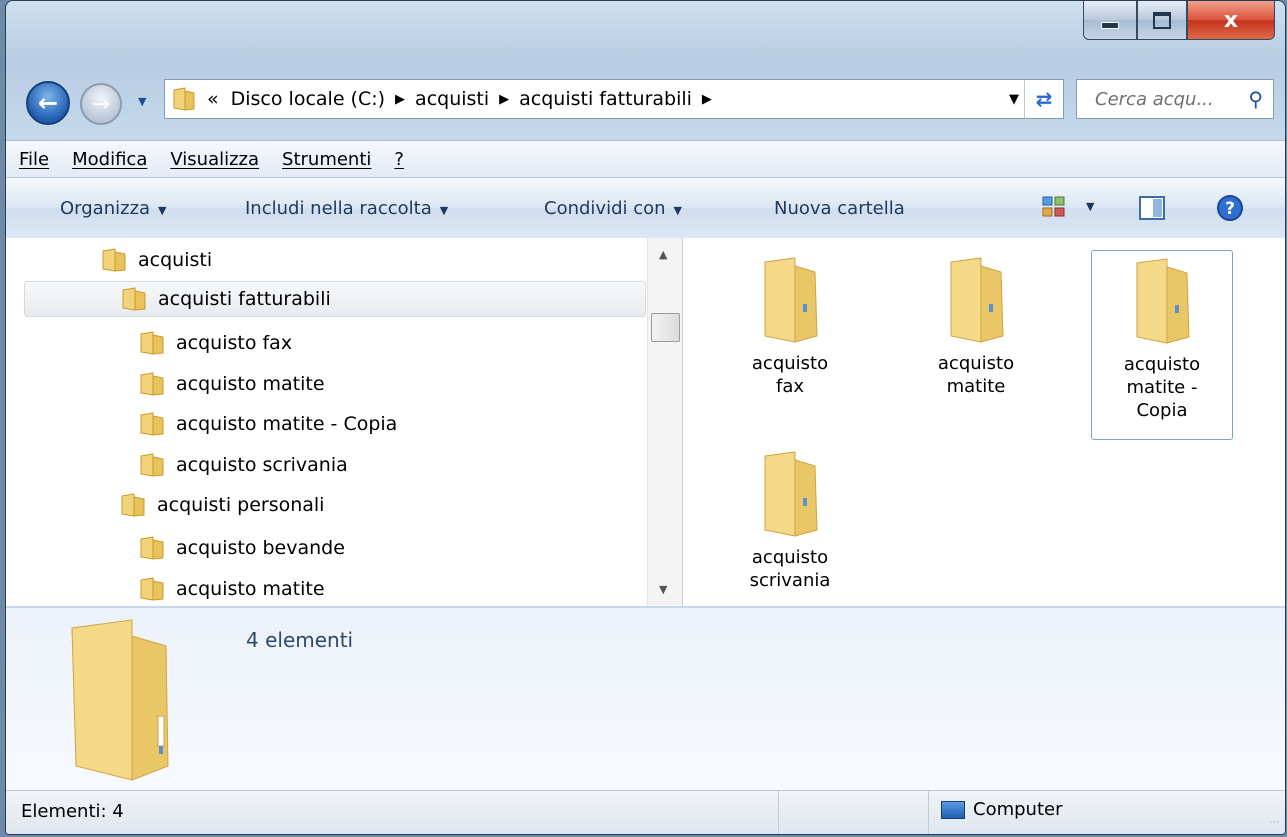 The height and width of the screenshot is (837, 1287). I want to click on status-item-count: Elementi: 4, so click(72, 811).